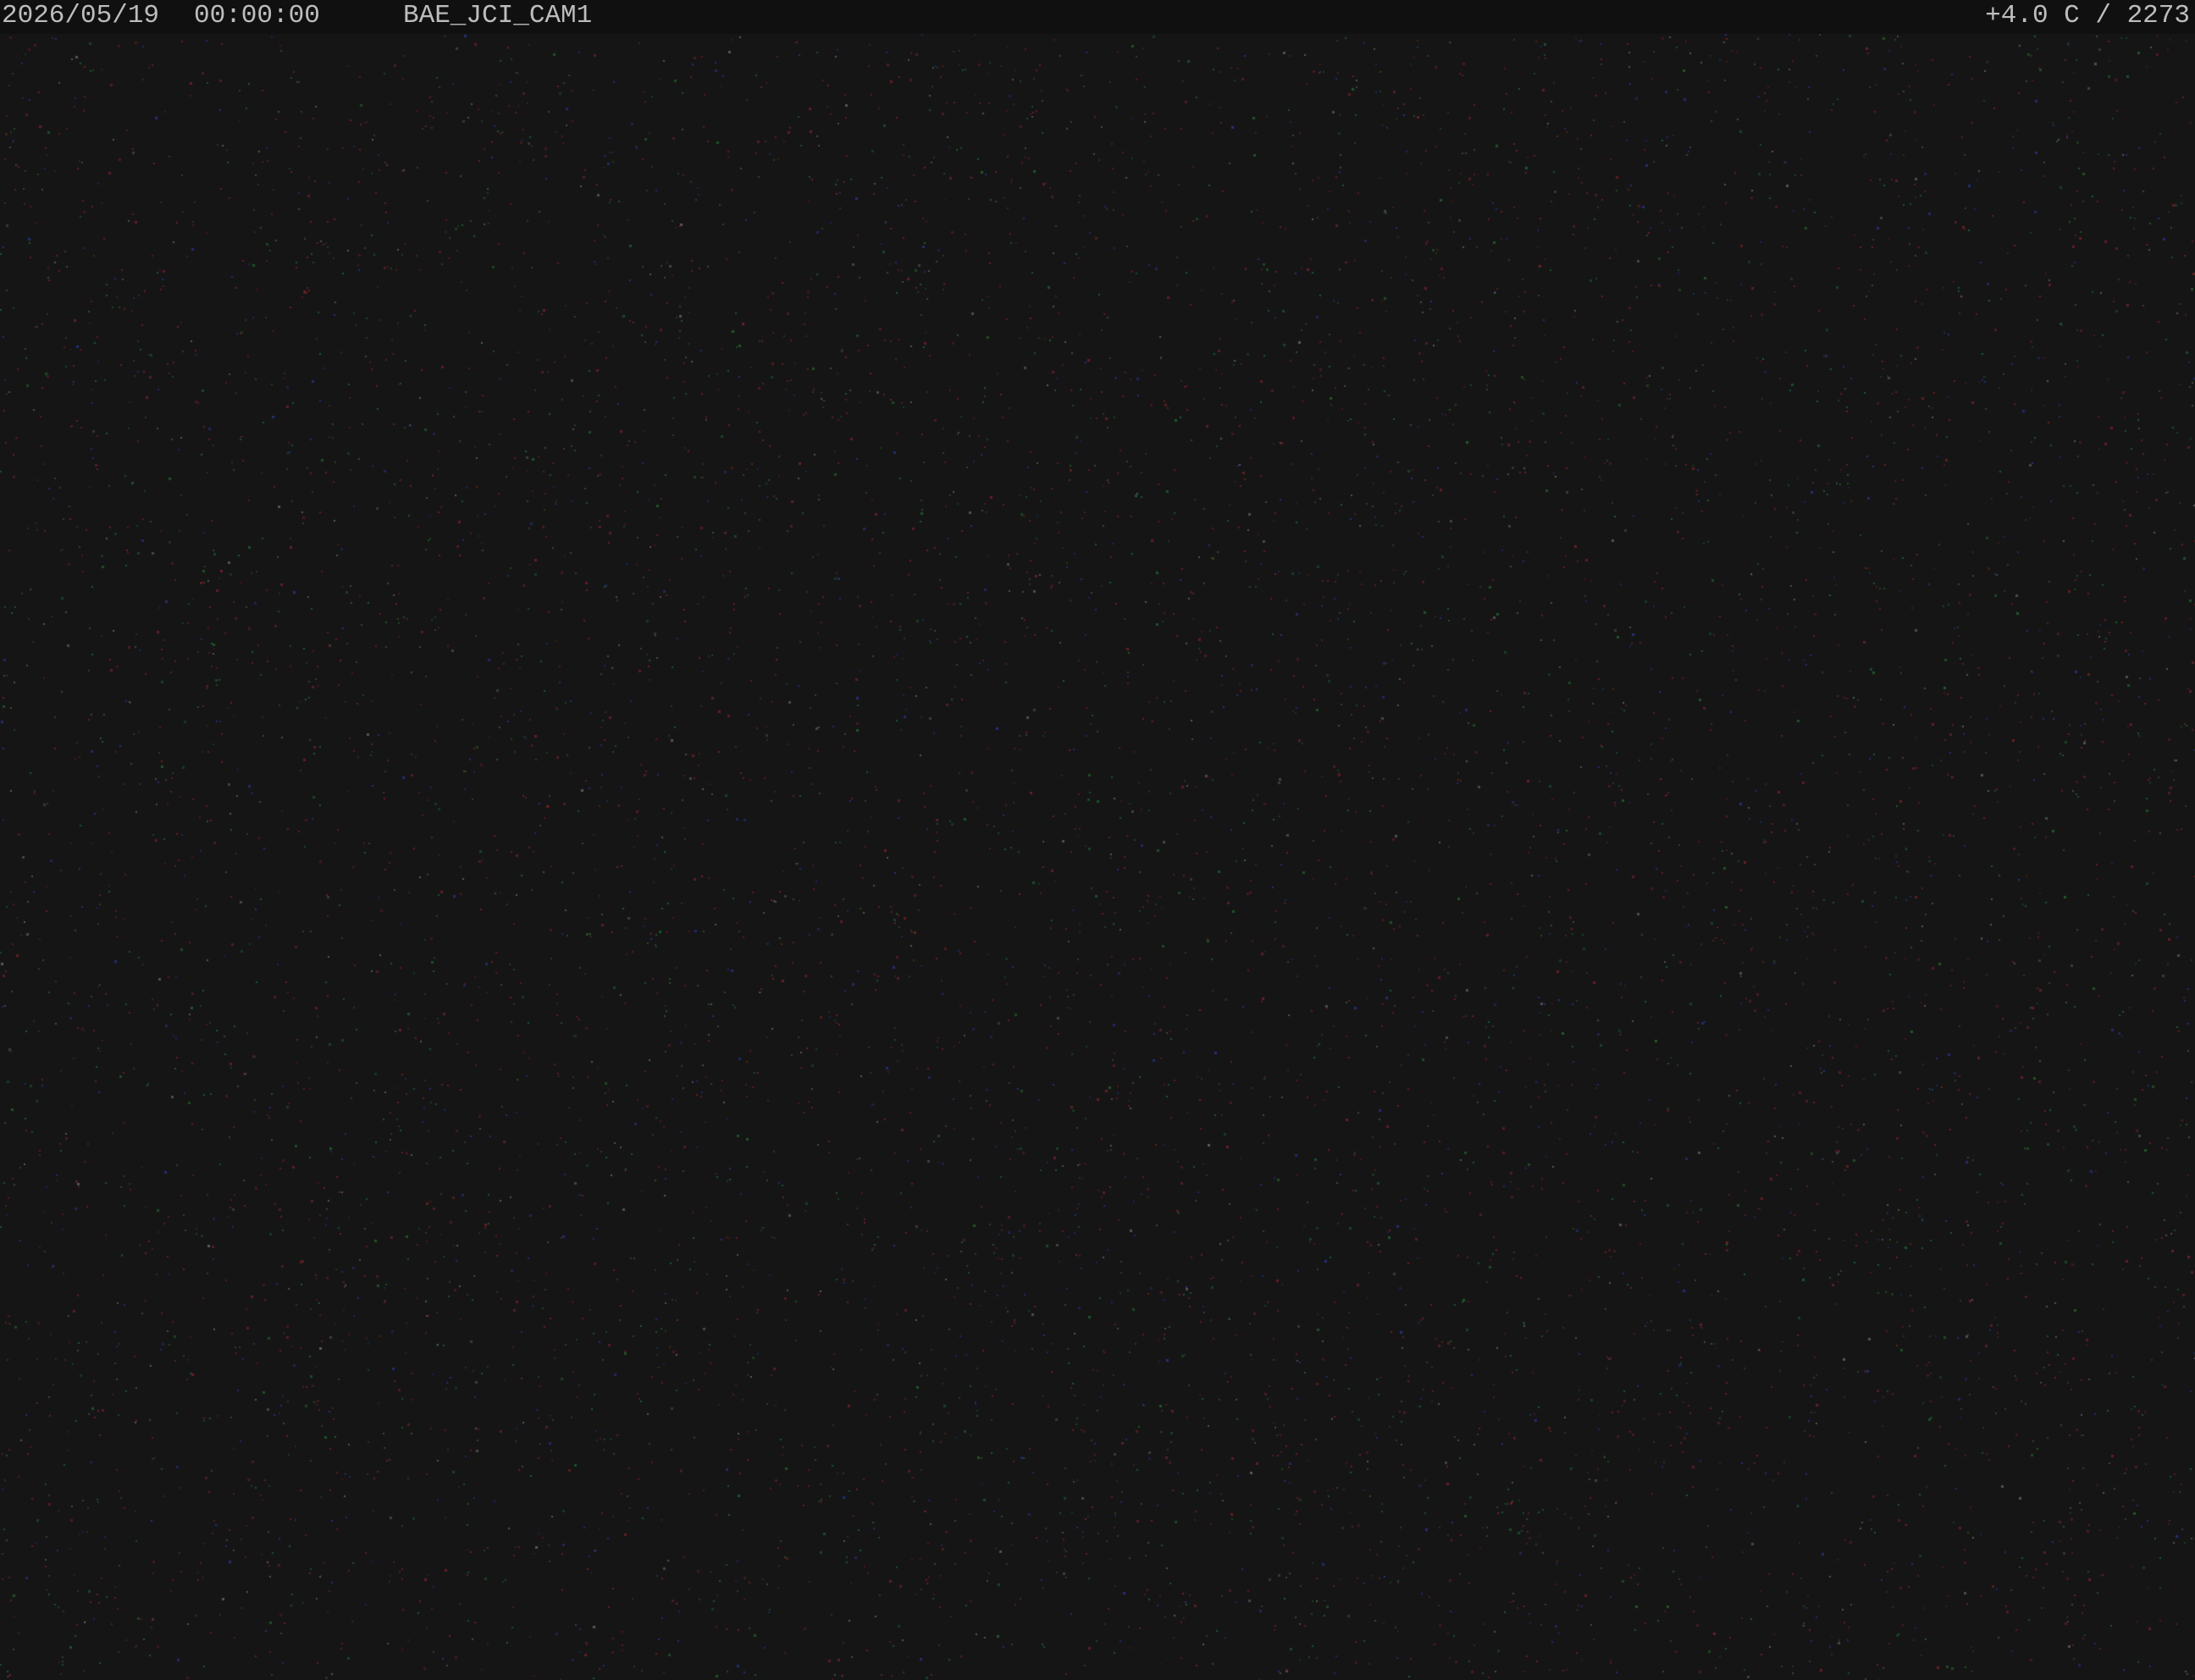  Describe the element at coordinates (2087, 15) in the screenshot. I see `overlay-status: +4.0 C / 2273` at that location.